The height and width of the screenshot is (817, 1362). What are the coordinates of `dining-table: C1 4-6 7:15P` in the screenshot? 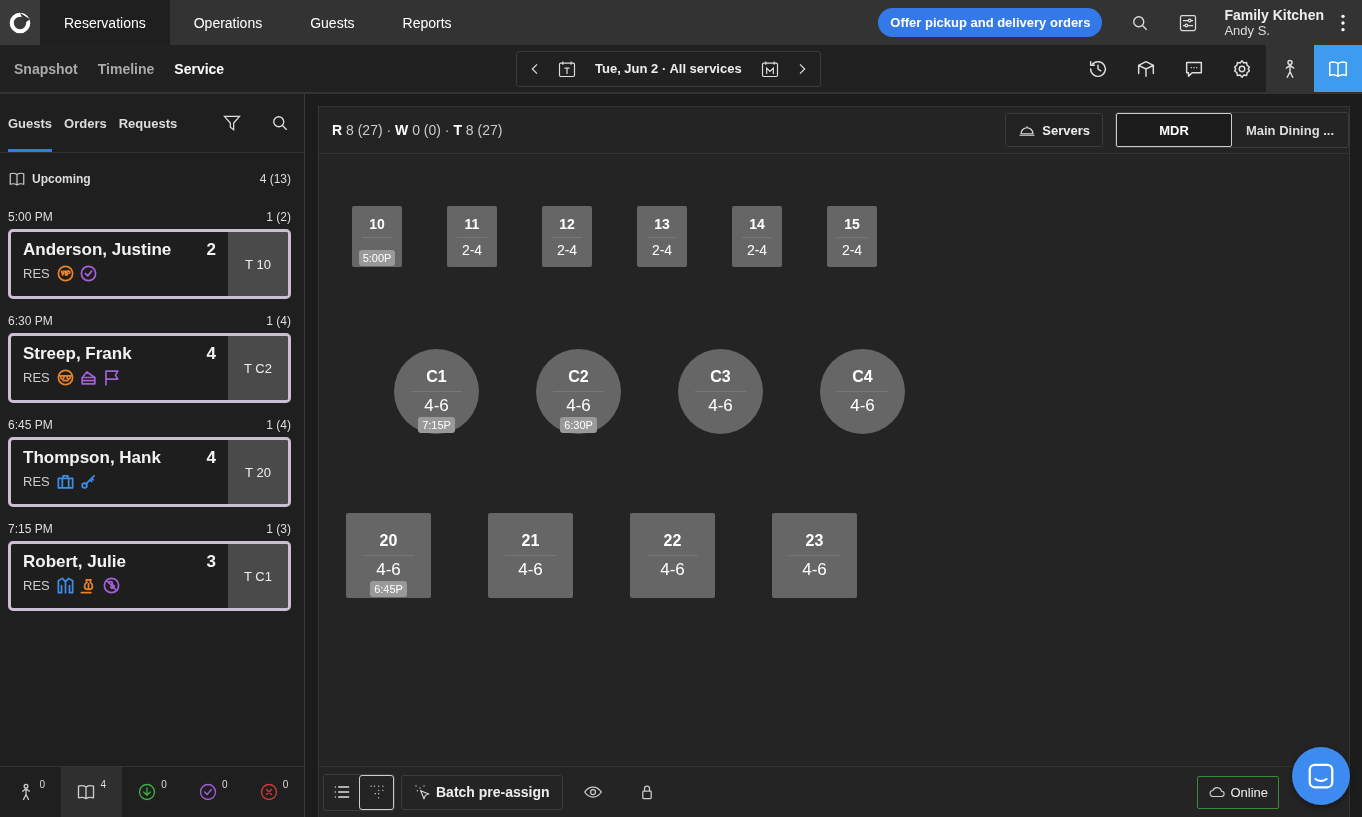 It's located at (436, 391).